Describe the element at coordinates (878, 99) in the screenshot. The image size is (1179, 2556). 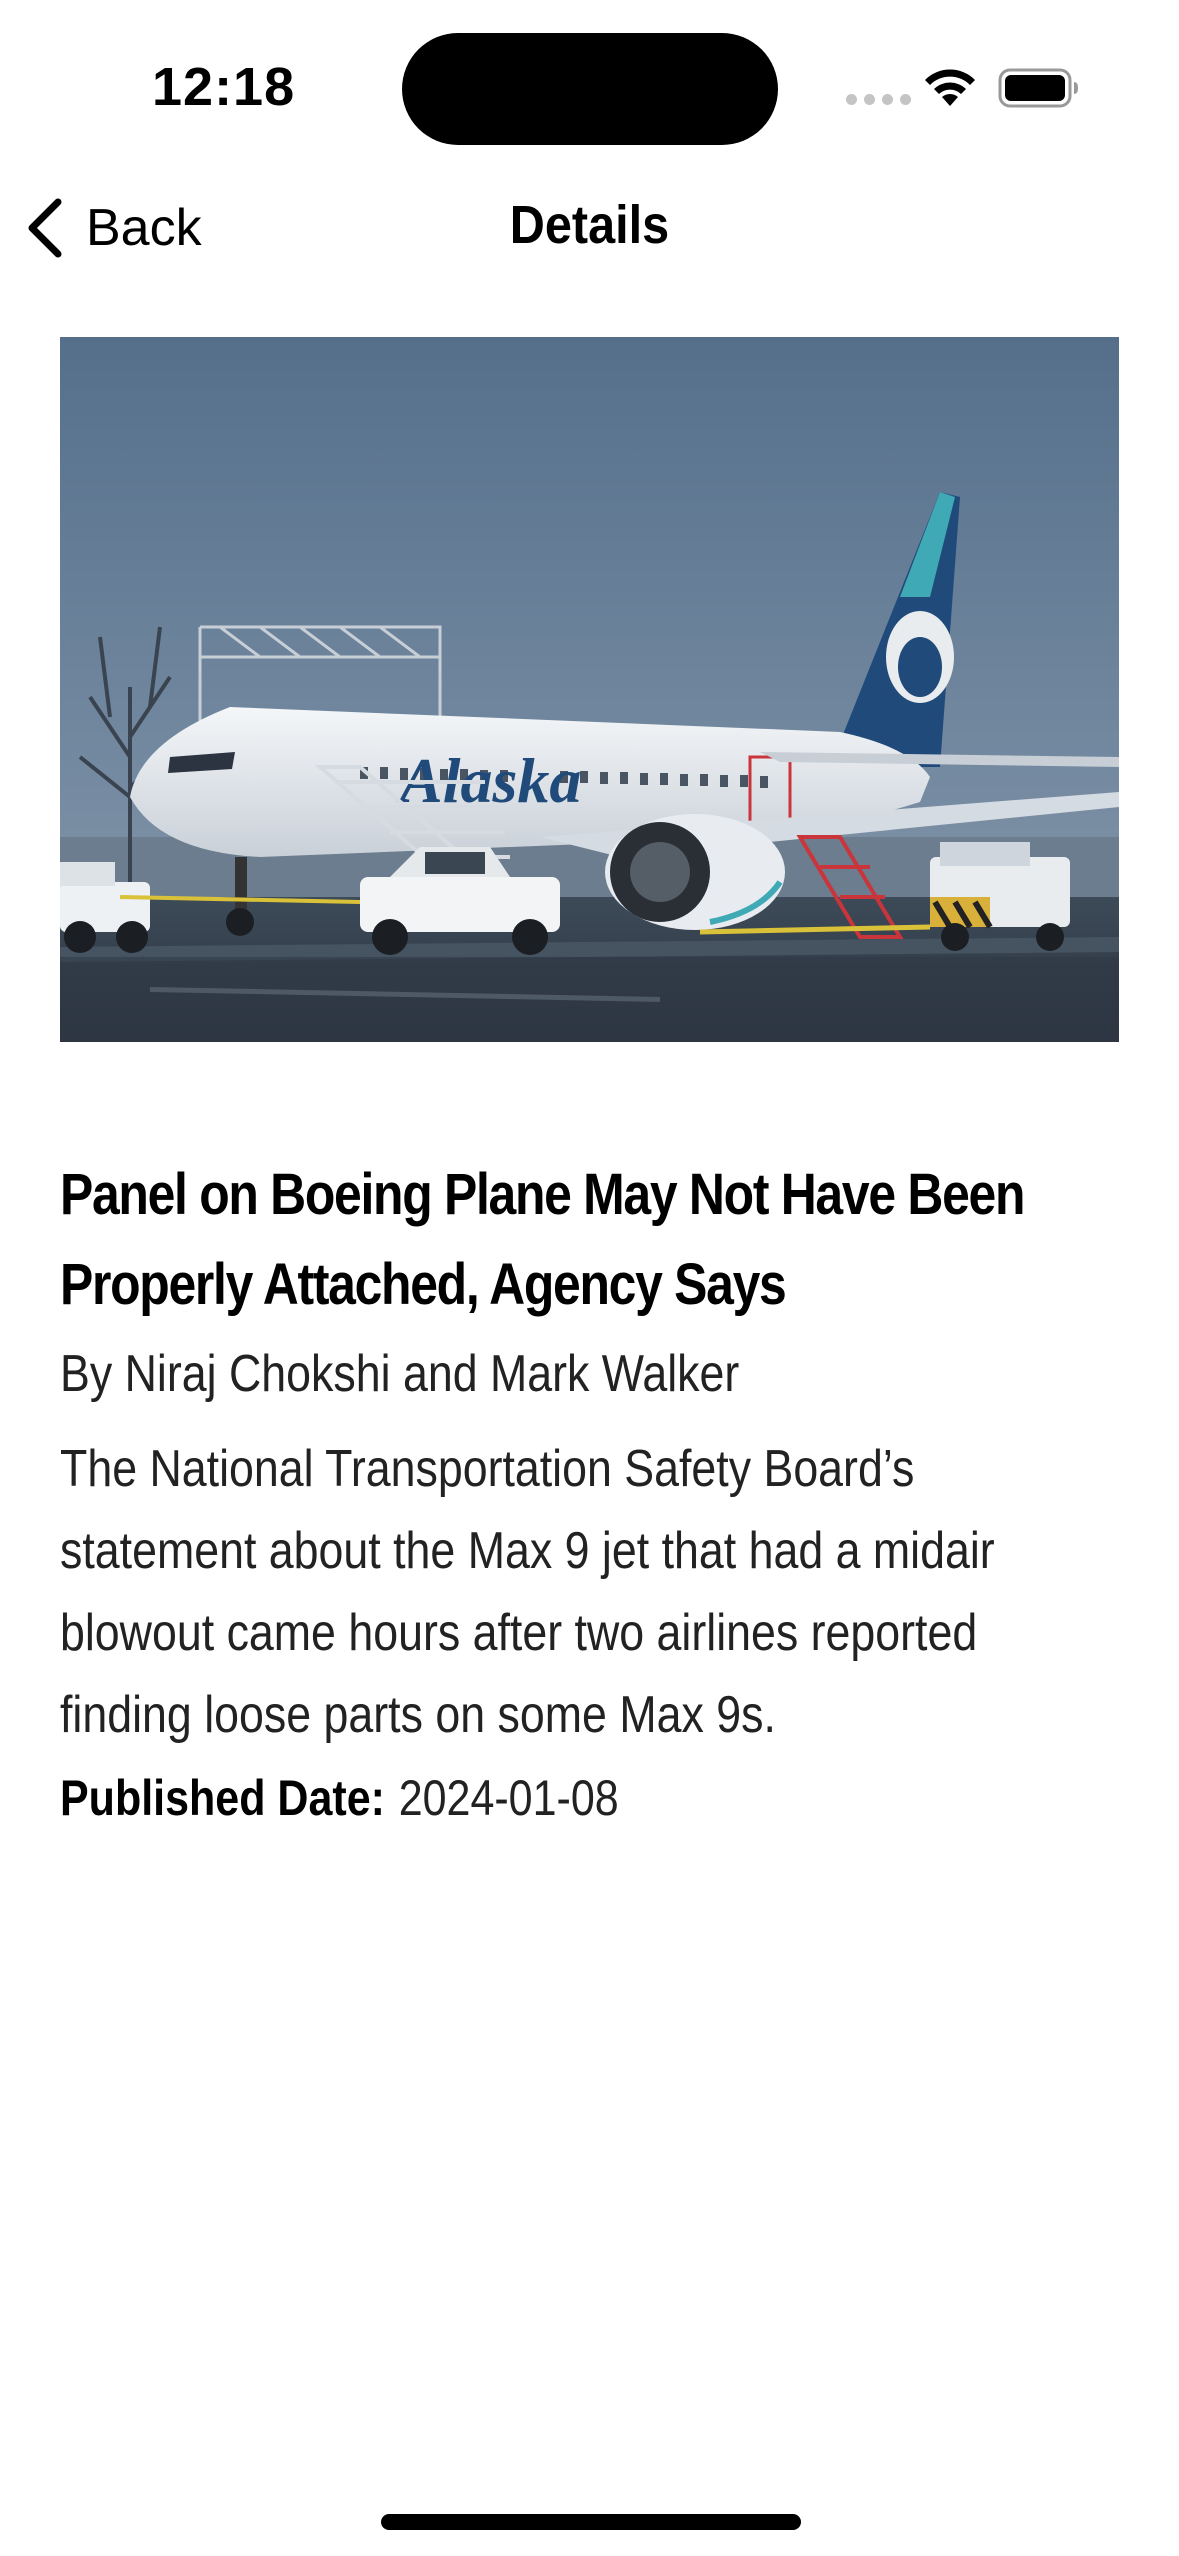
I see `signal-dots-icon` at that location.